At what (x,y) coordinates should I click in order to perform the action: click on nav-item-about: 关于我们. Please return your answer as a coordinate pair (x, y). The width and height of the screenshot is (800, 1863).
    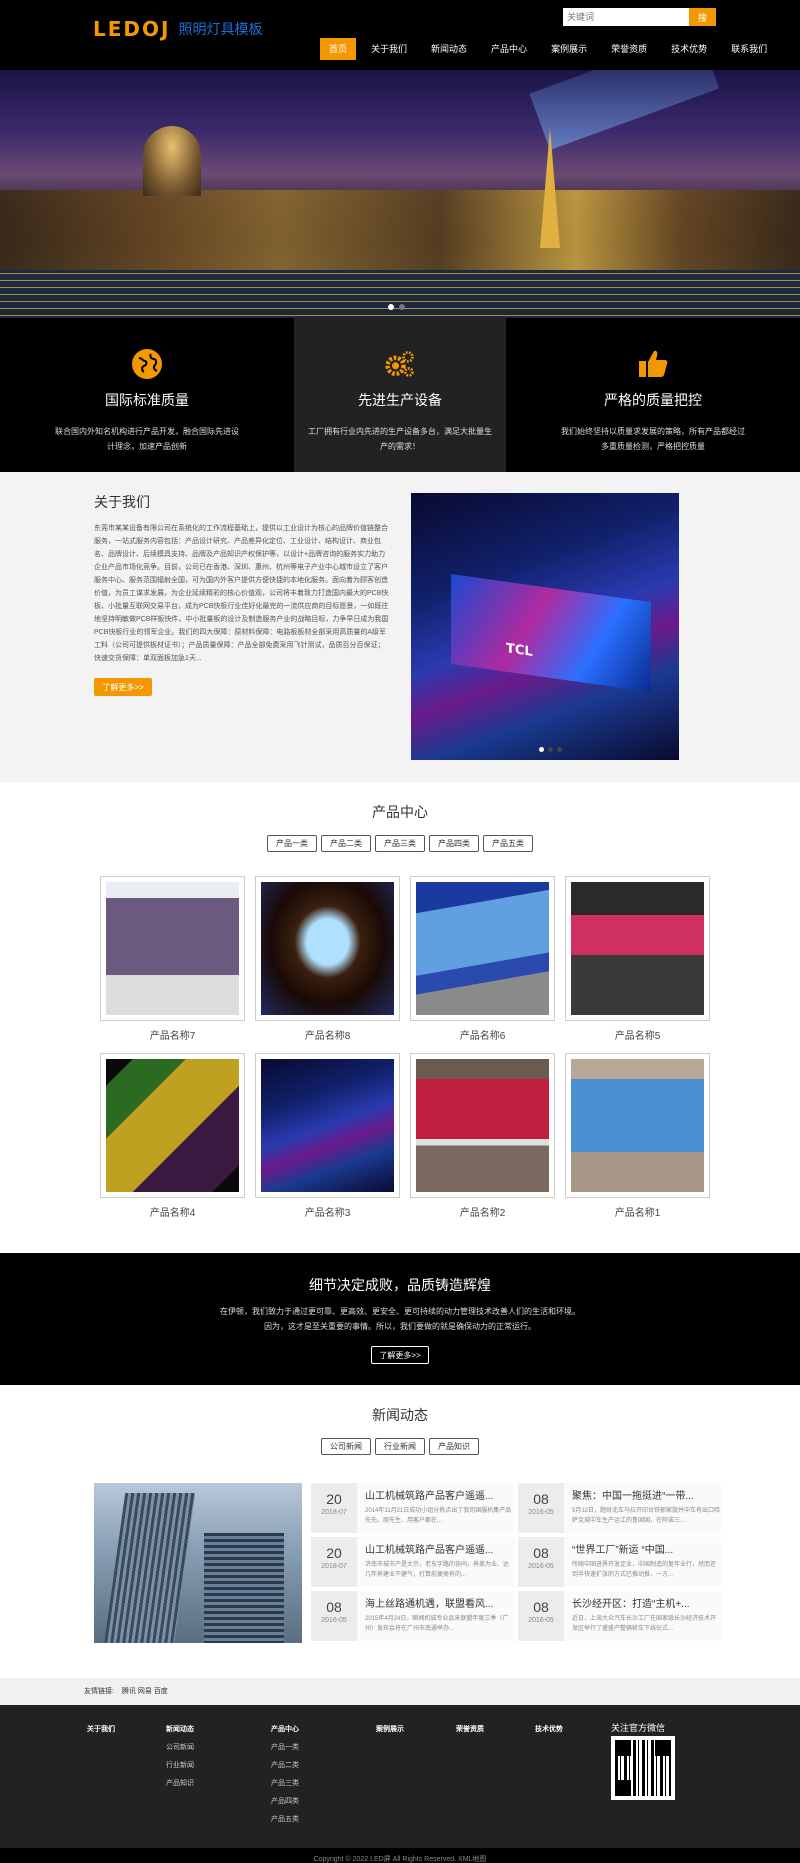
    Looking at the image, I should click on (389, 49).